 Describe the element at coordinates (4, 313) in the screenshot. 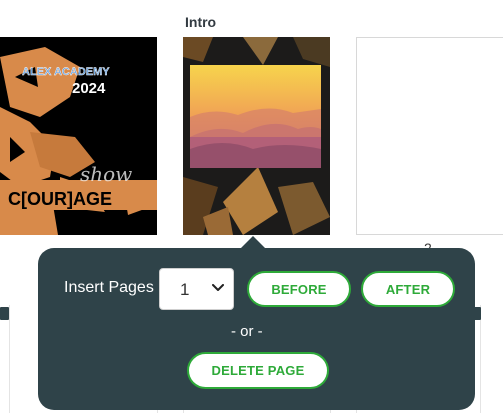

I see `user-icon` at that location.